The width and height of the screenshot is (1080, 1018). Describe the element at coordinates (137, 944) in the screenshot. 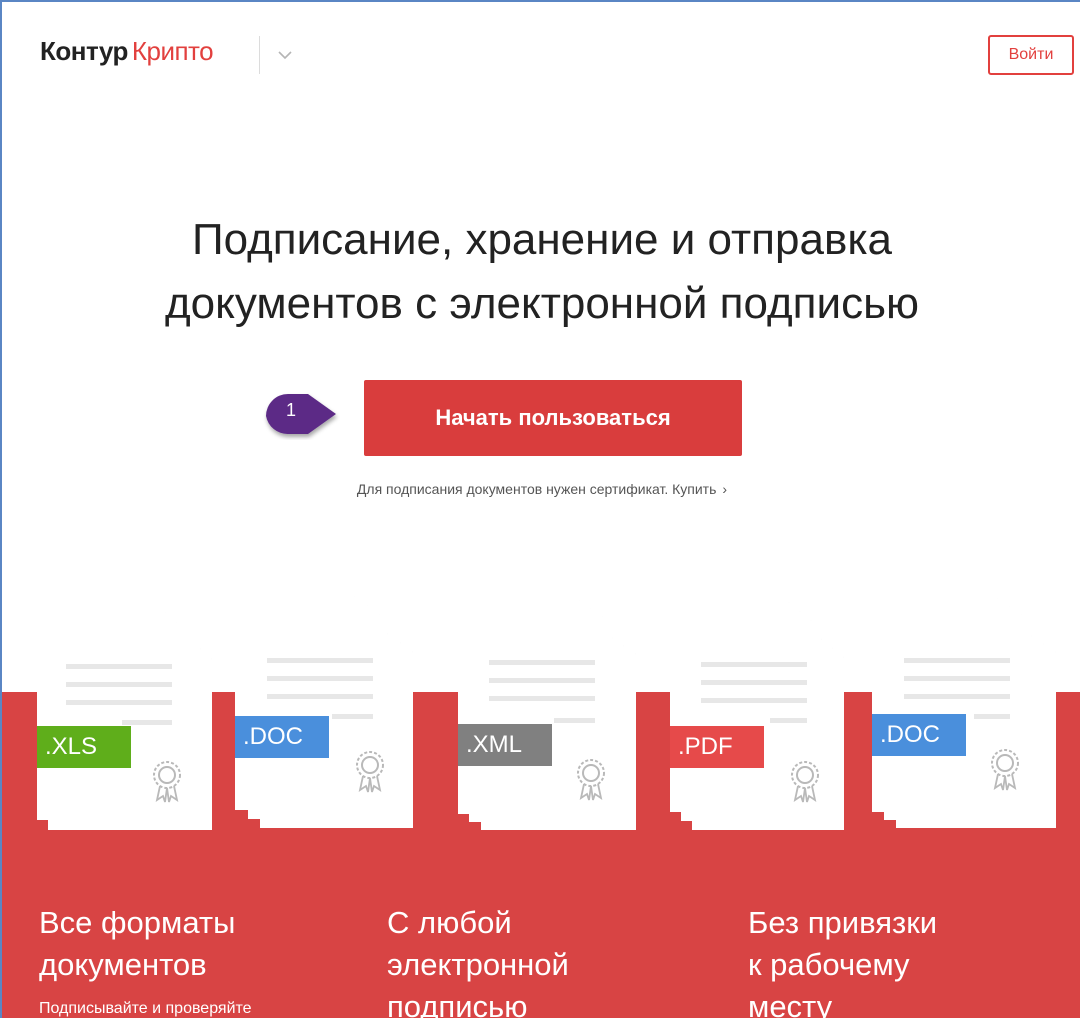

I see `feature-all-formats: Все форматы документов` at that location.